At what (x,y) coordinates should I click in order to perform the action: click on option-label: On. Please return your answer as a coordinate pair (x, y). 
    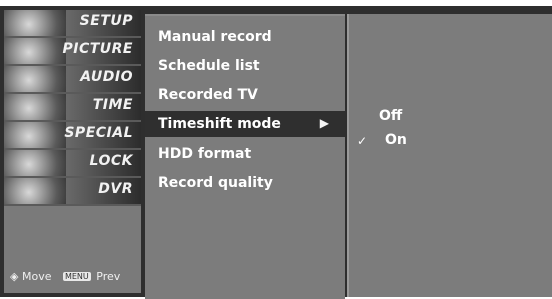
    Looking at the image, I should click on (396, 140).